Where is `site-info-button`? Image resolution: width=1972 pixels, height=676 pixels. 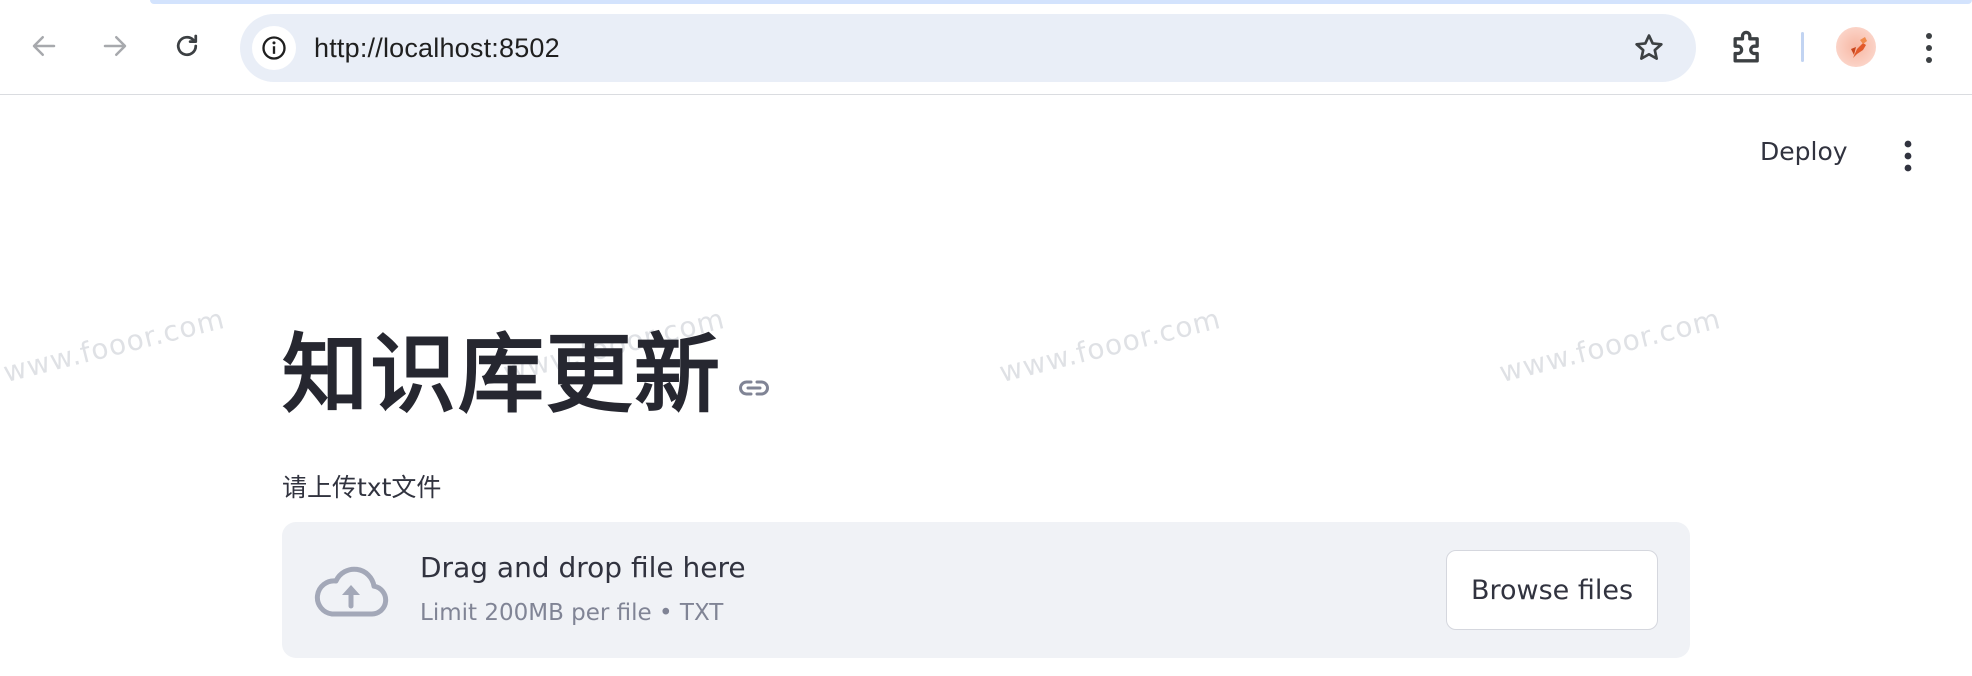
site-info-button is located at coordinates (274, 48).